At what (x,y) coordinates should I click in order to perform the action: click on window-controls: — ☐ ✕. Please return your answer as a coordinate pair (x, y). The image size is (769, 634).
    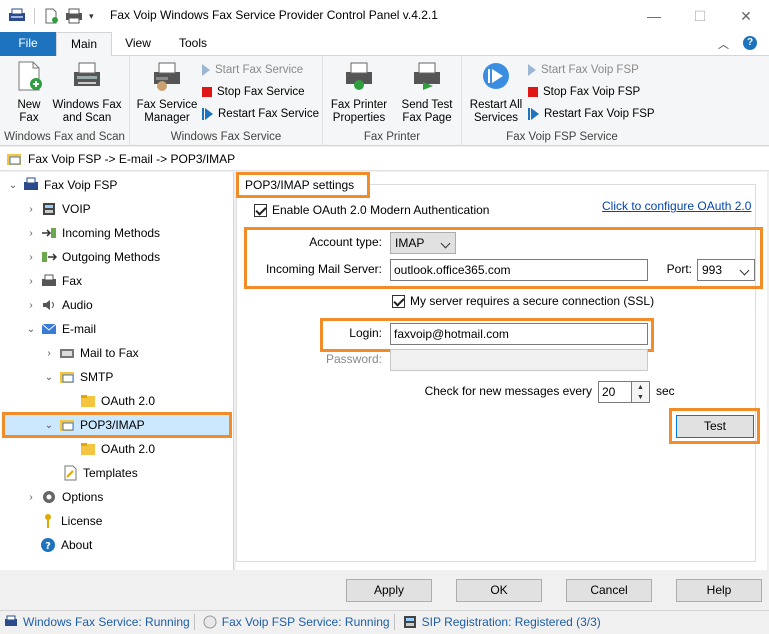
    Looking at the image, I should click on (700, 16).